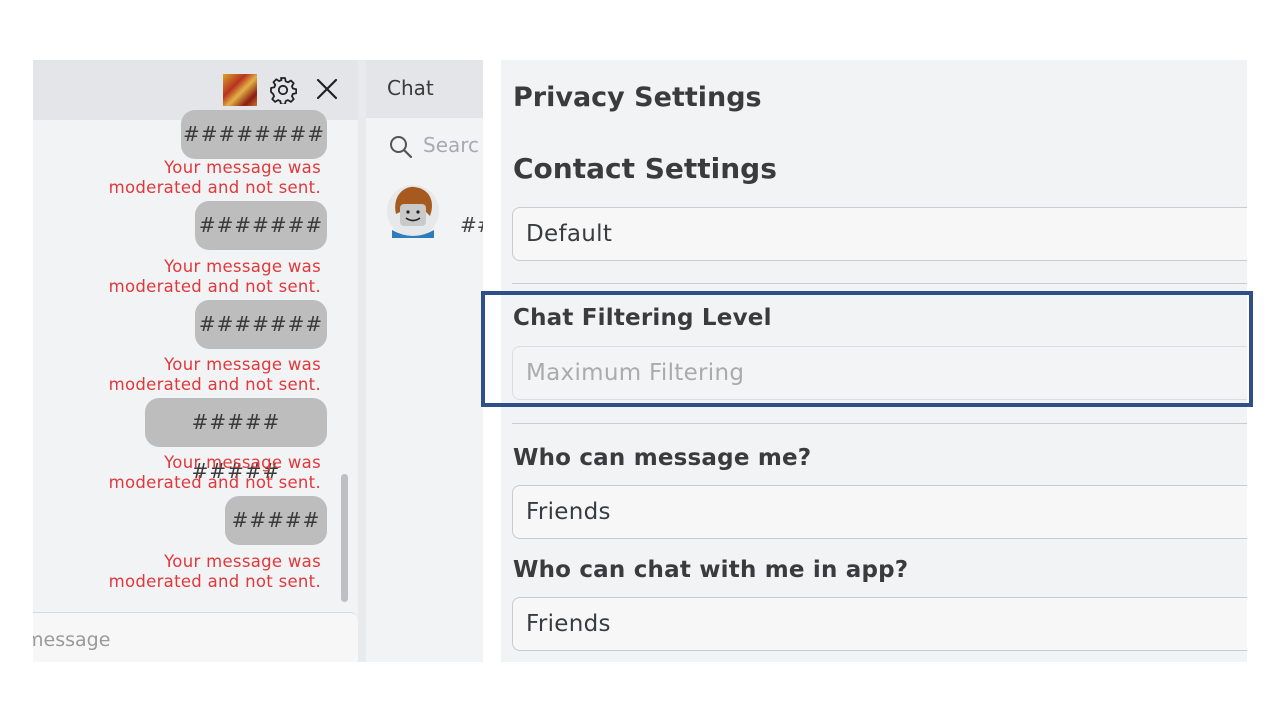 This screenshot has height=720, width=1280. What do you see at coordinates (451, 145) in the screenshot?
I see `chat-search-input: Searc` at bounding box center [451, 145].